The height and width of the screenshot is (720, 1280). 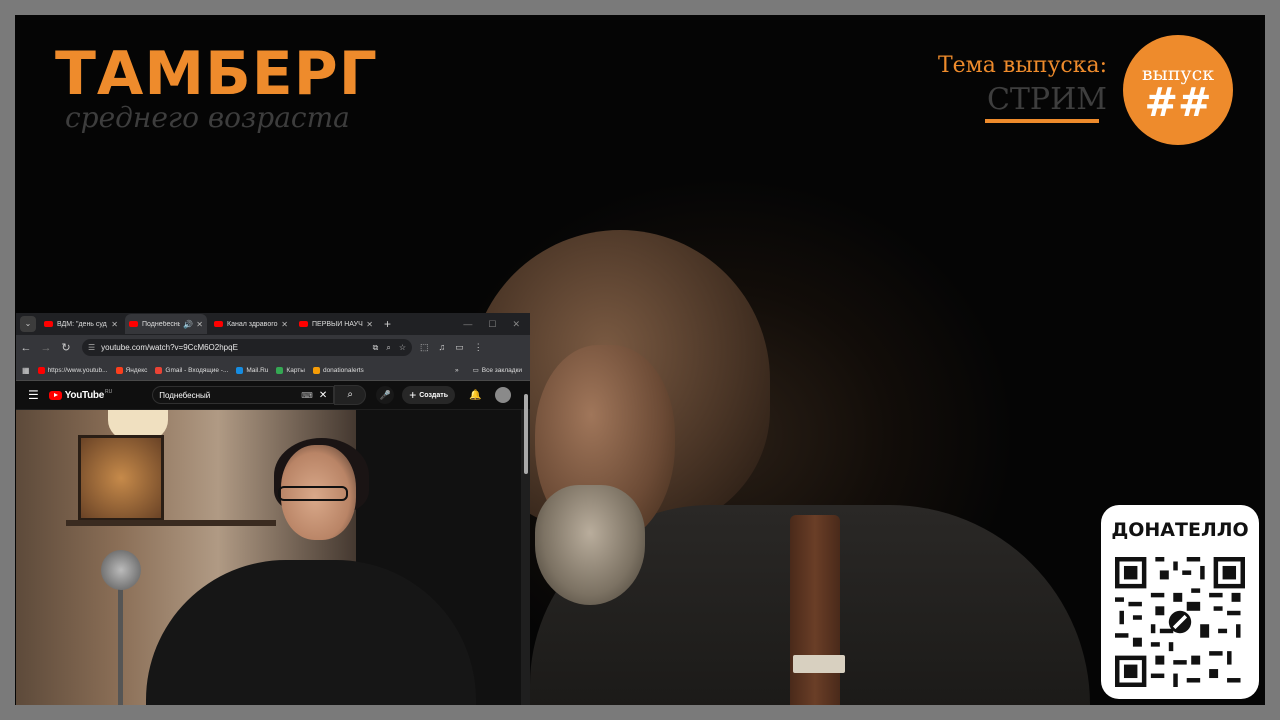 What do you see at coordinates (28, 324) in the screenshot?
I see `tab-search-button: ⌄` at bounding box center [28, 324].